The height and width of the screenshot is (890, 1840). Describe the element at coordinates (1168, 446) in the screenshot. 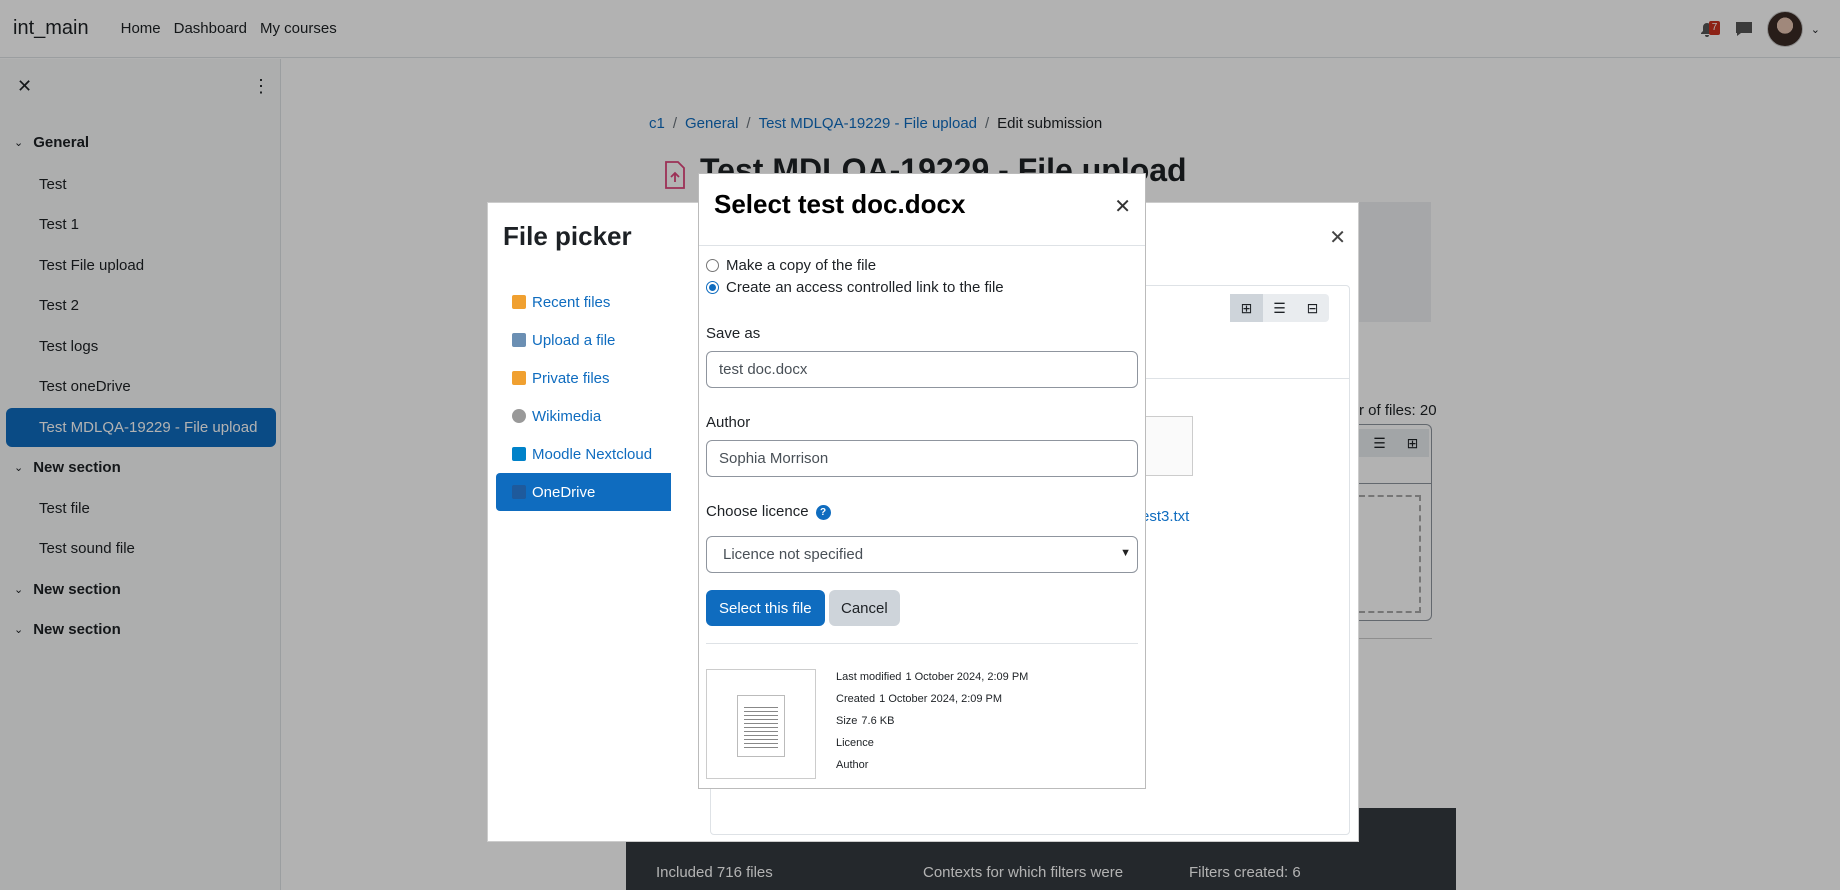

I see `file-thumbnail` at that location.